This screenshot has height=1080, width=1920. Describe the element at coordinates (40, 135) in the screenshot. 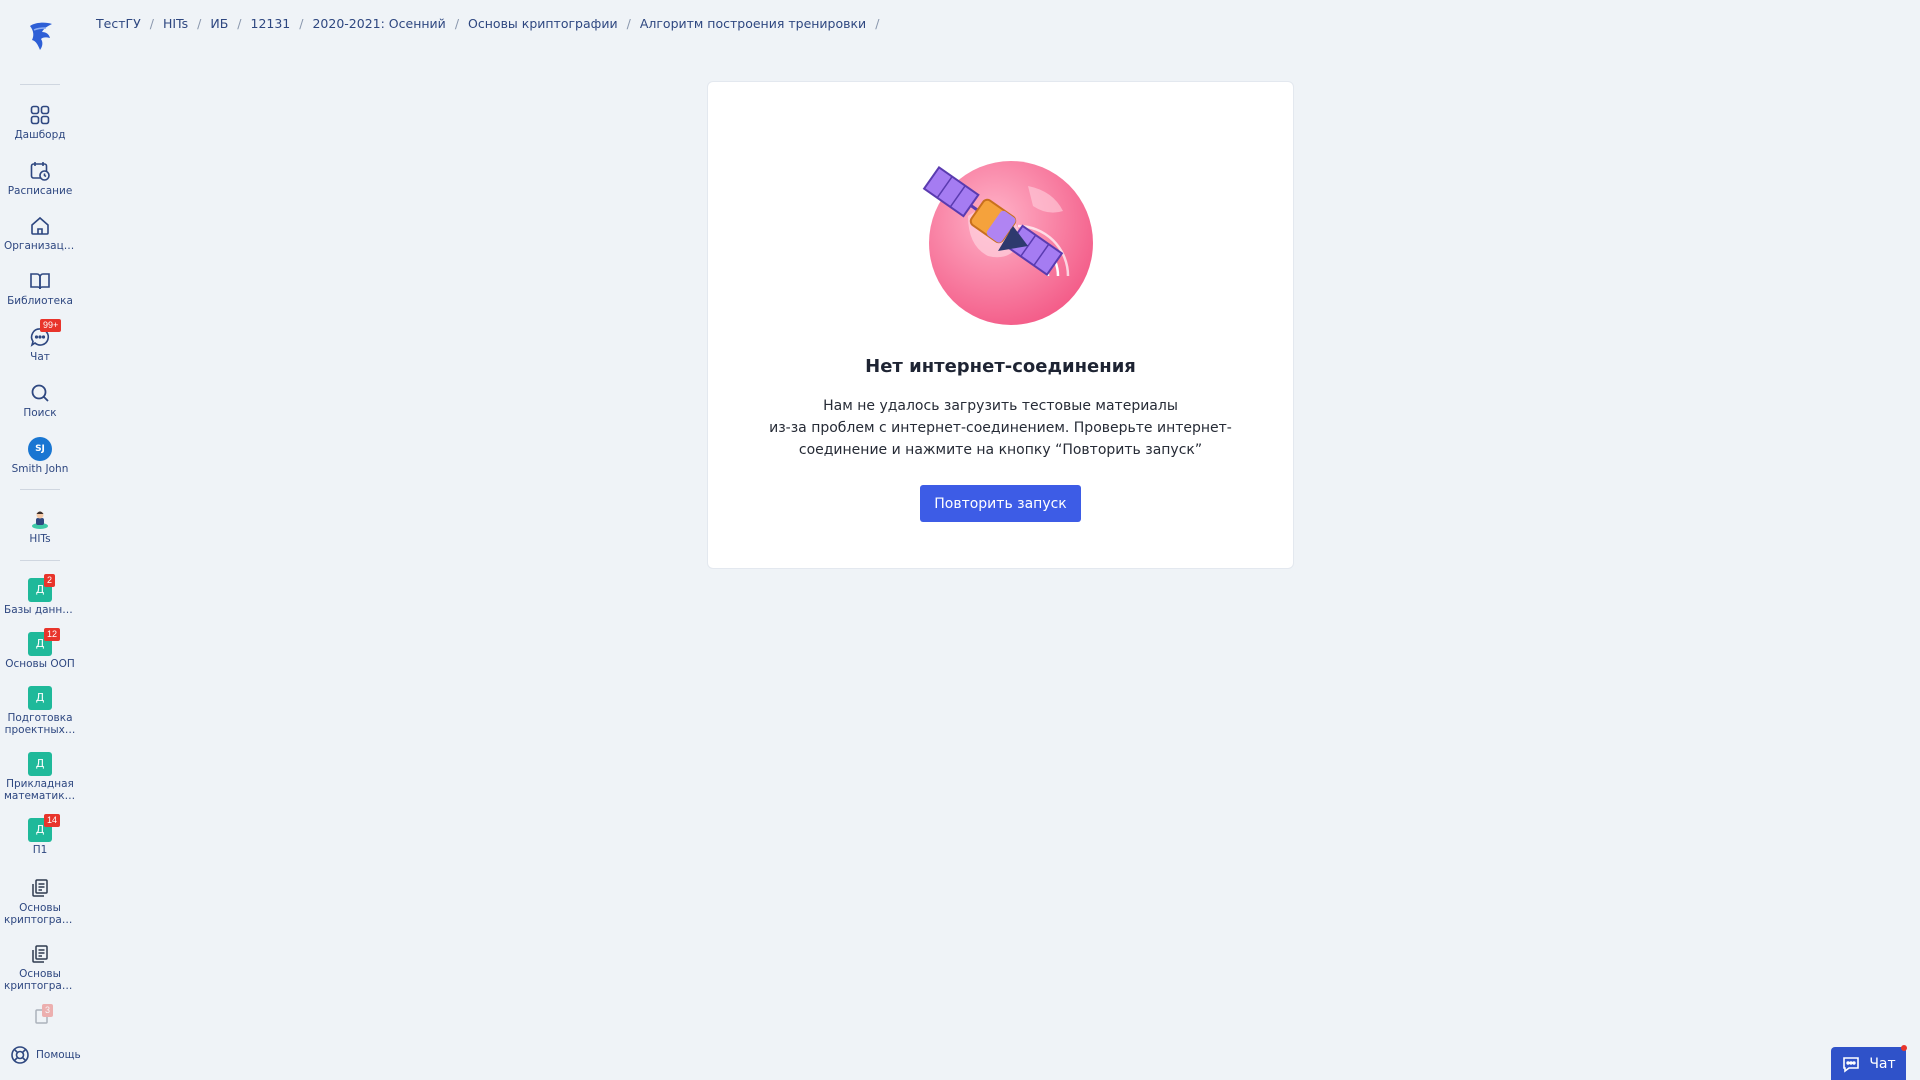

I see `sidebar-item-label: Дашборд` at that location.